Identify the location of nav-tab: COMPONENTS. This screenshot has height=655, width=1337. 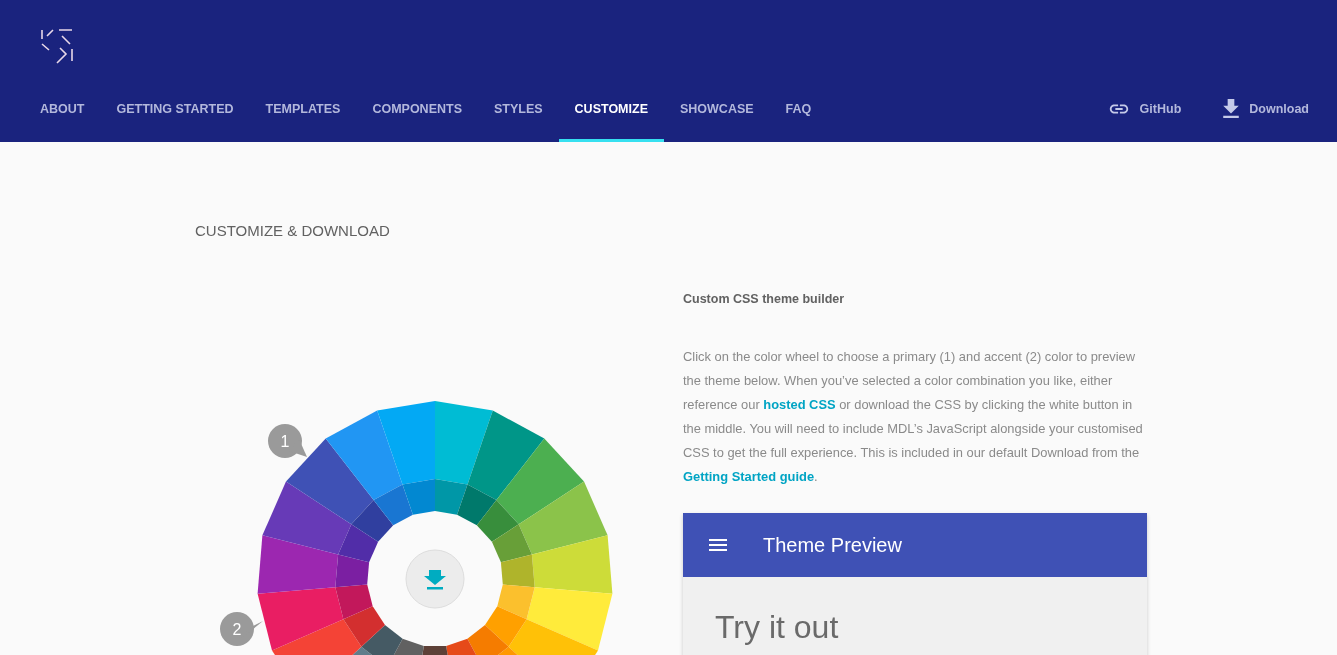
(417, 110).